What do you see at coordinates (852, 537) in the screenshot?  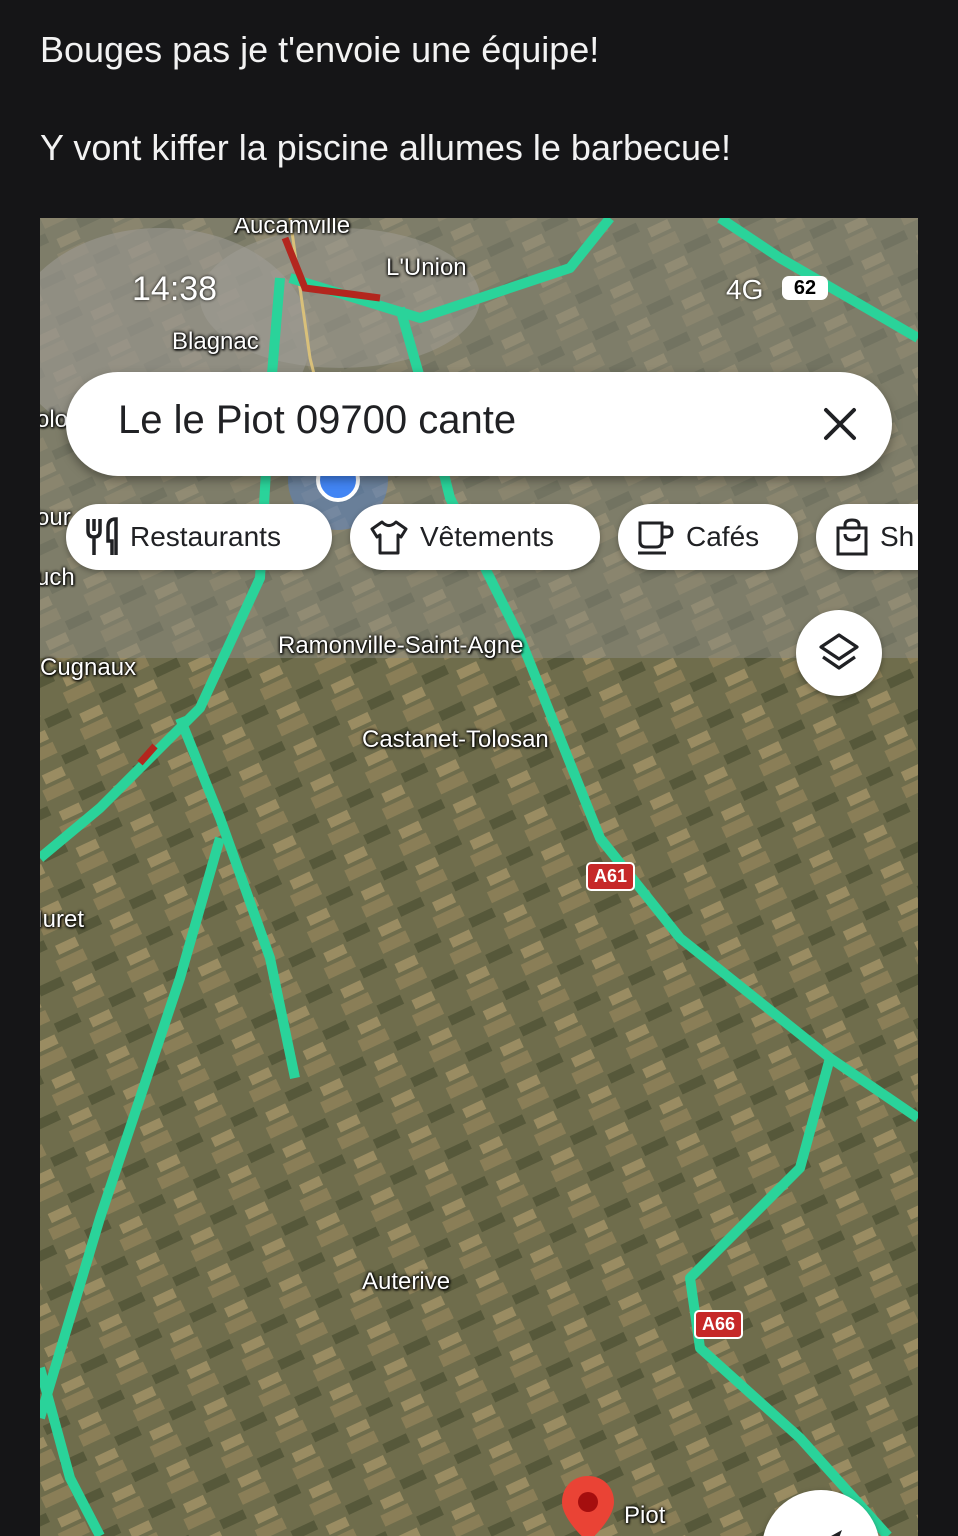 I see `shopping-bag-icon` at bounding box center [852, 537].